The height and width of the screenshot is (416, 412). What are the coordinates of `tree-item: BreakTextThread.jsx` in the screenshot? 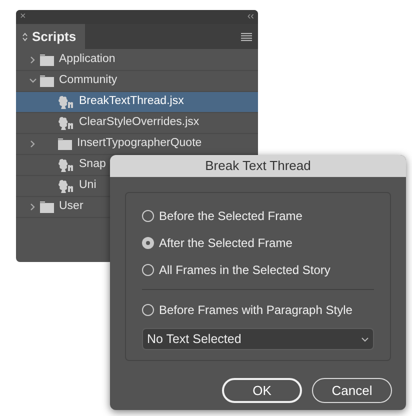 It's located at (137, 102).